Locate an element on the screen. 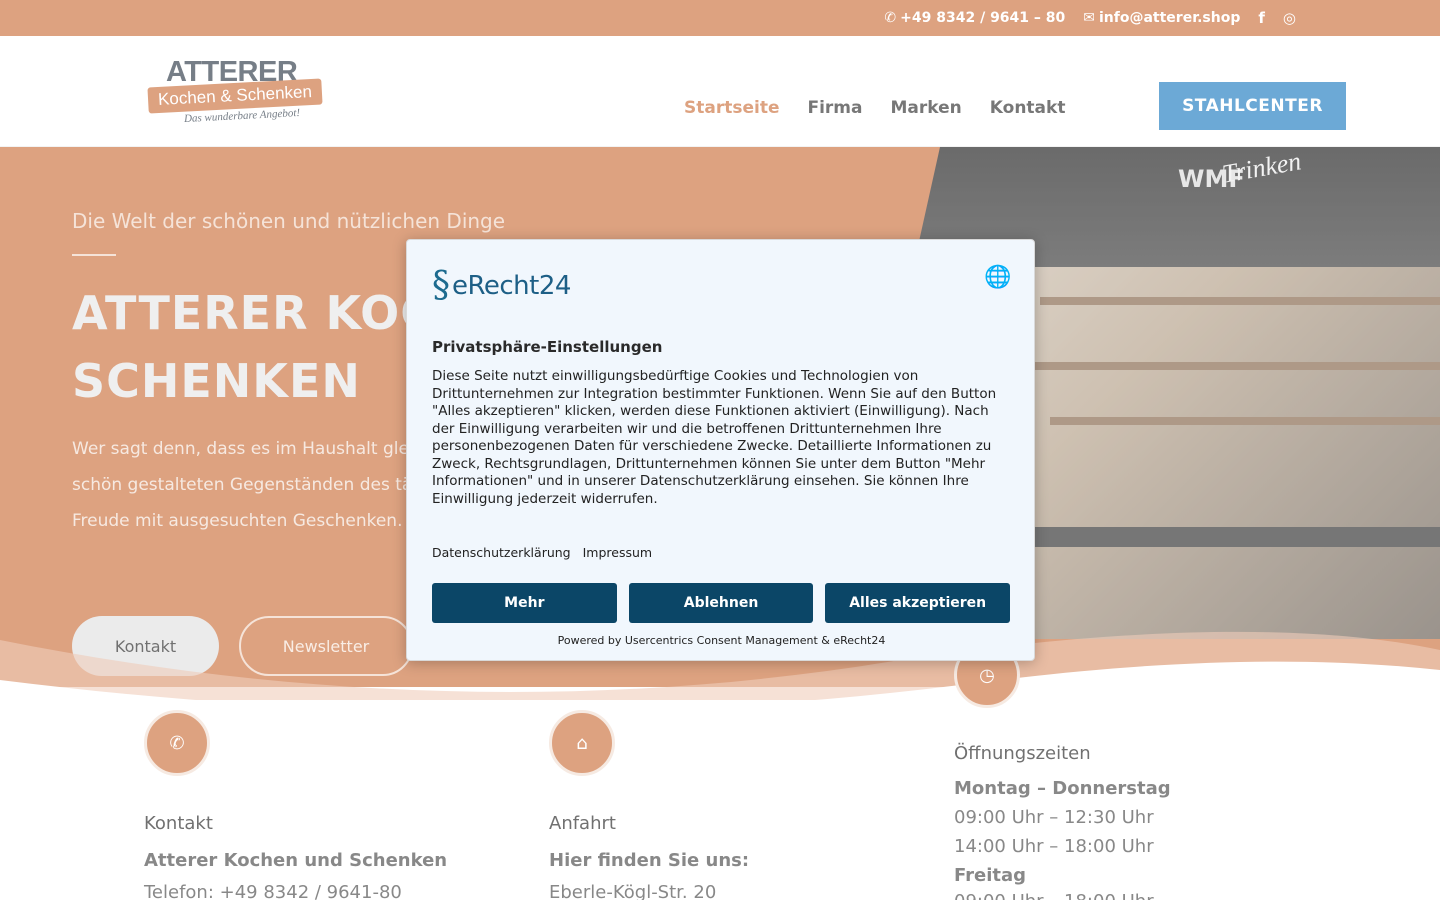 The width and height of the screenshot is (1440, 900). language-globe-icon: 🌐 is located at coordinates (997, 278).